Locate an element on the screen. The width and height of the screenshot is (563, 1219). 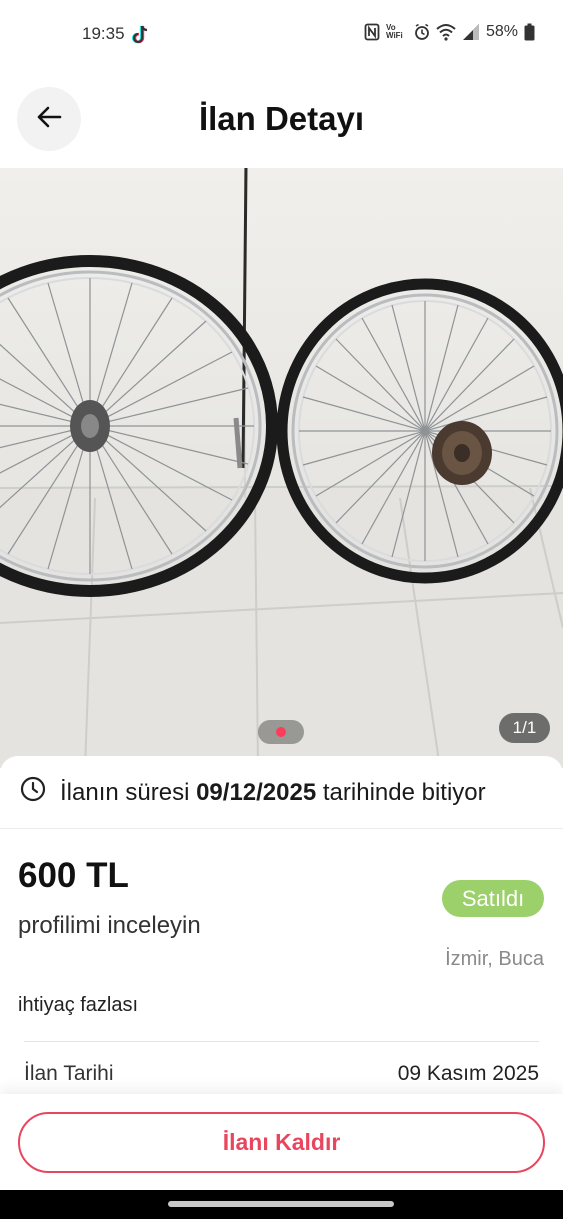
listing-date-label: İlan Tarihi is located at coordinates (69, 1073).